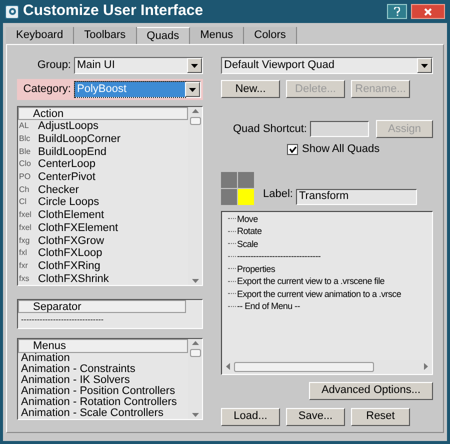  I want to click on list-item: Blc BuildLoopCorner, so click(103, 139).